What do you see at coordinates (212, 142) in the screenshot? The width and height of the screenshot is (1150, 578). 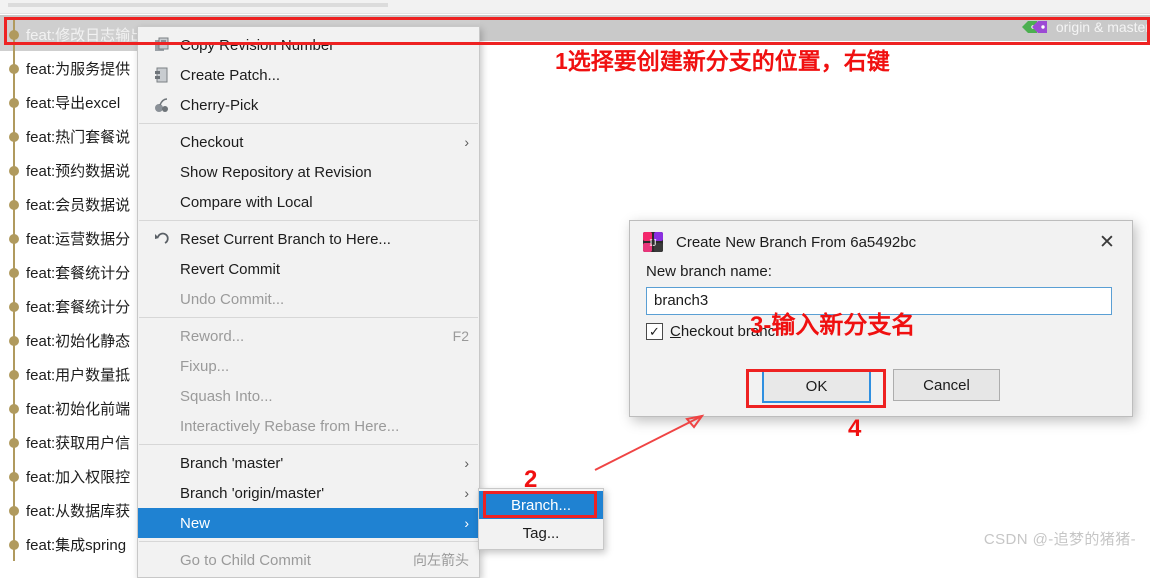 I see `menu-item-label: Checkout` at bounding box center [212, 142].